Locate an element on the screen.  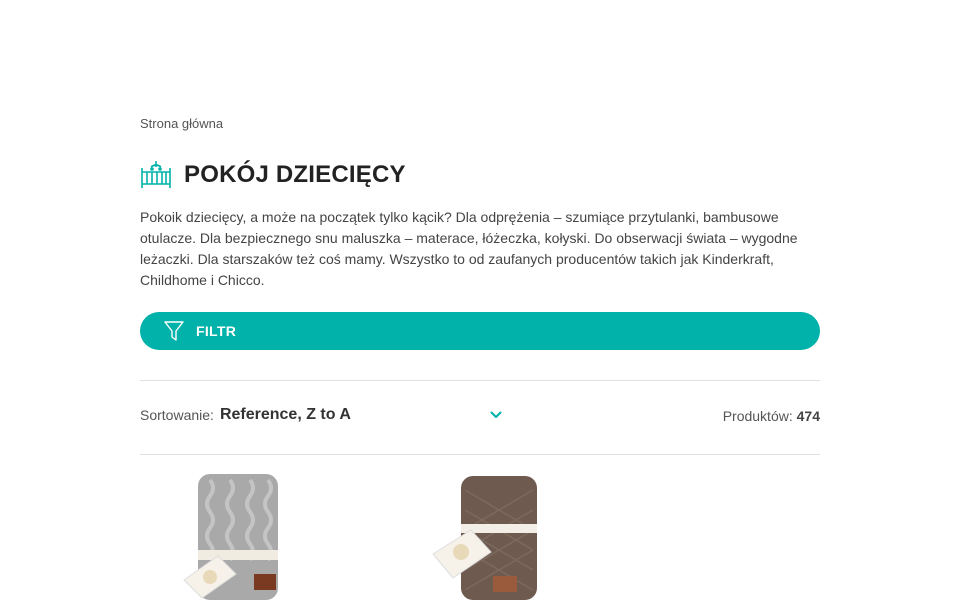
sort-selected-value: Reference, Z to A is located at coordinates (355, 415).